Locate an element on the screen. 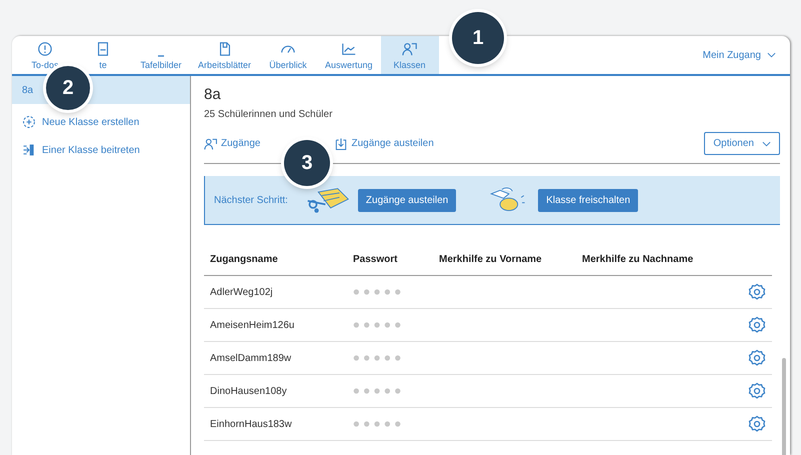 This screenshot has height=455, width=801. line-chart-icon is located at coordinates (348, 49).